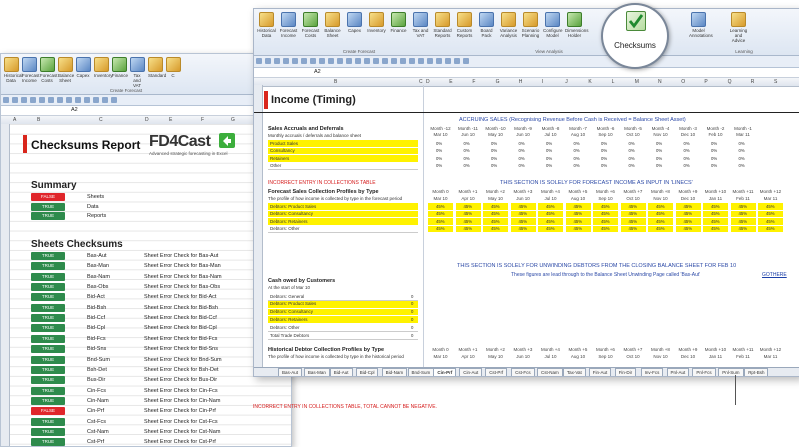  I want to click on sheet-name: Bid-Sns, so click(96, 349).